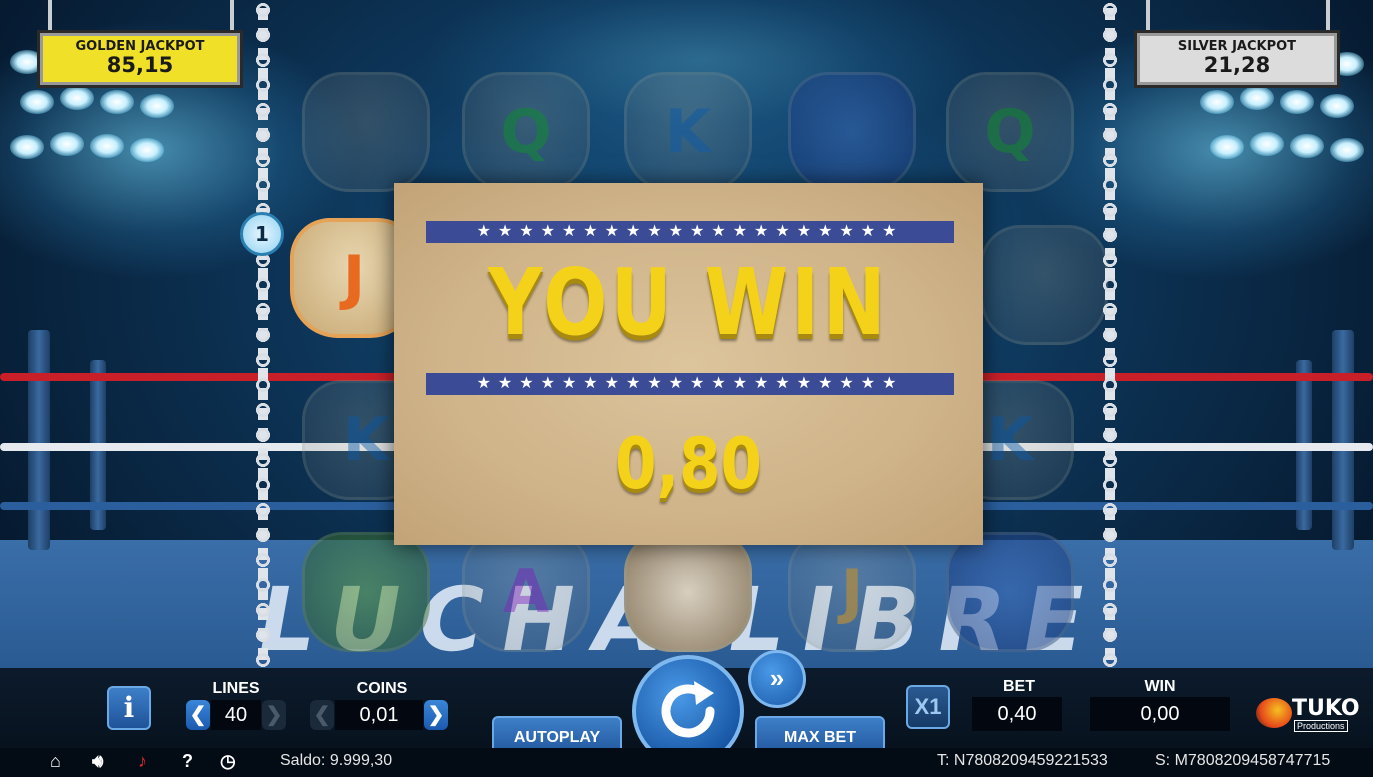  I want to click on payline-number-badge: 1, so click(262, 234).